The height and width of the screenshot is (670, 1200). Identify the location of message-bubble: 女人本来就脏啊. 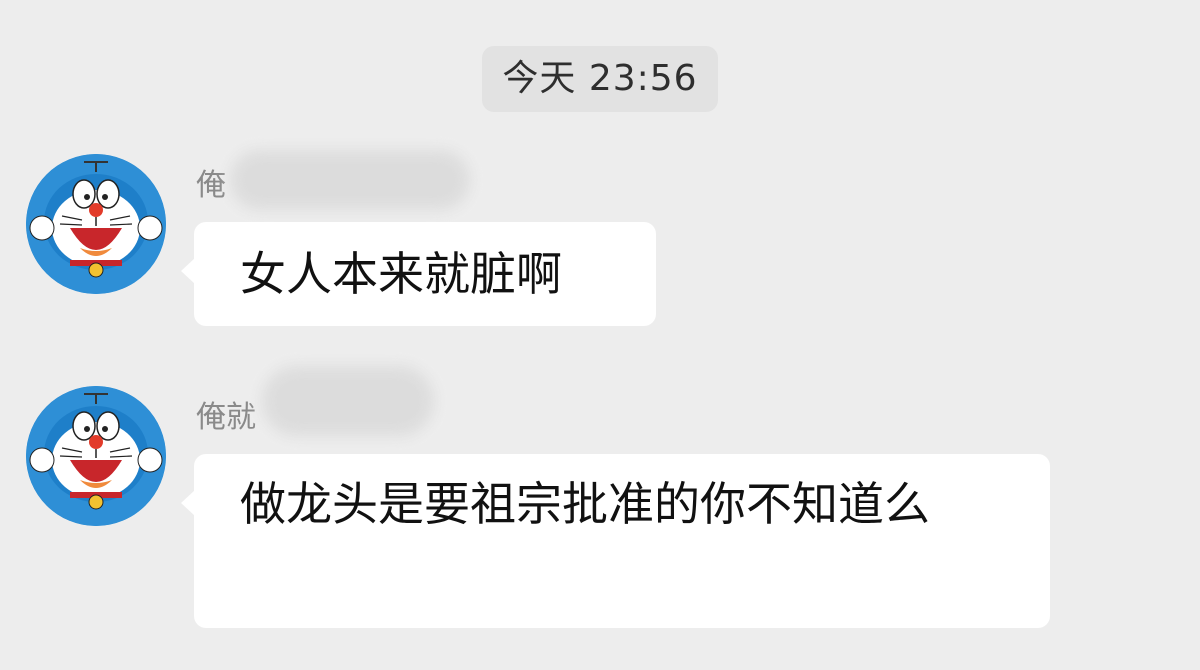
(418, 274).